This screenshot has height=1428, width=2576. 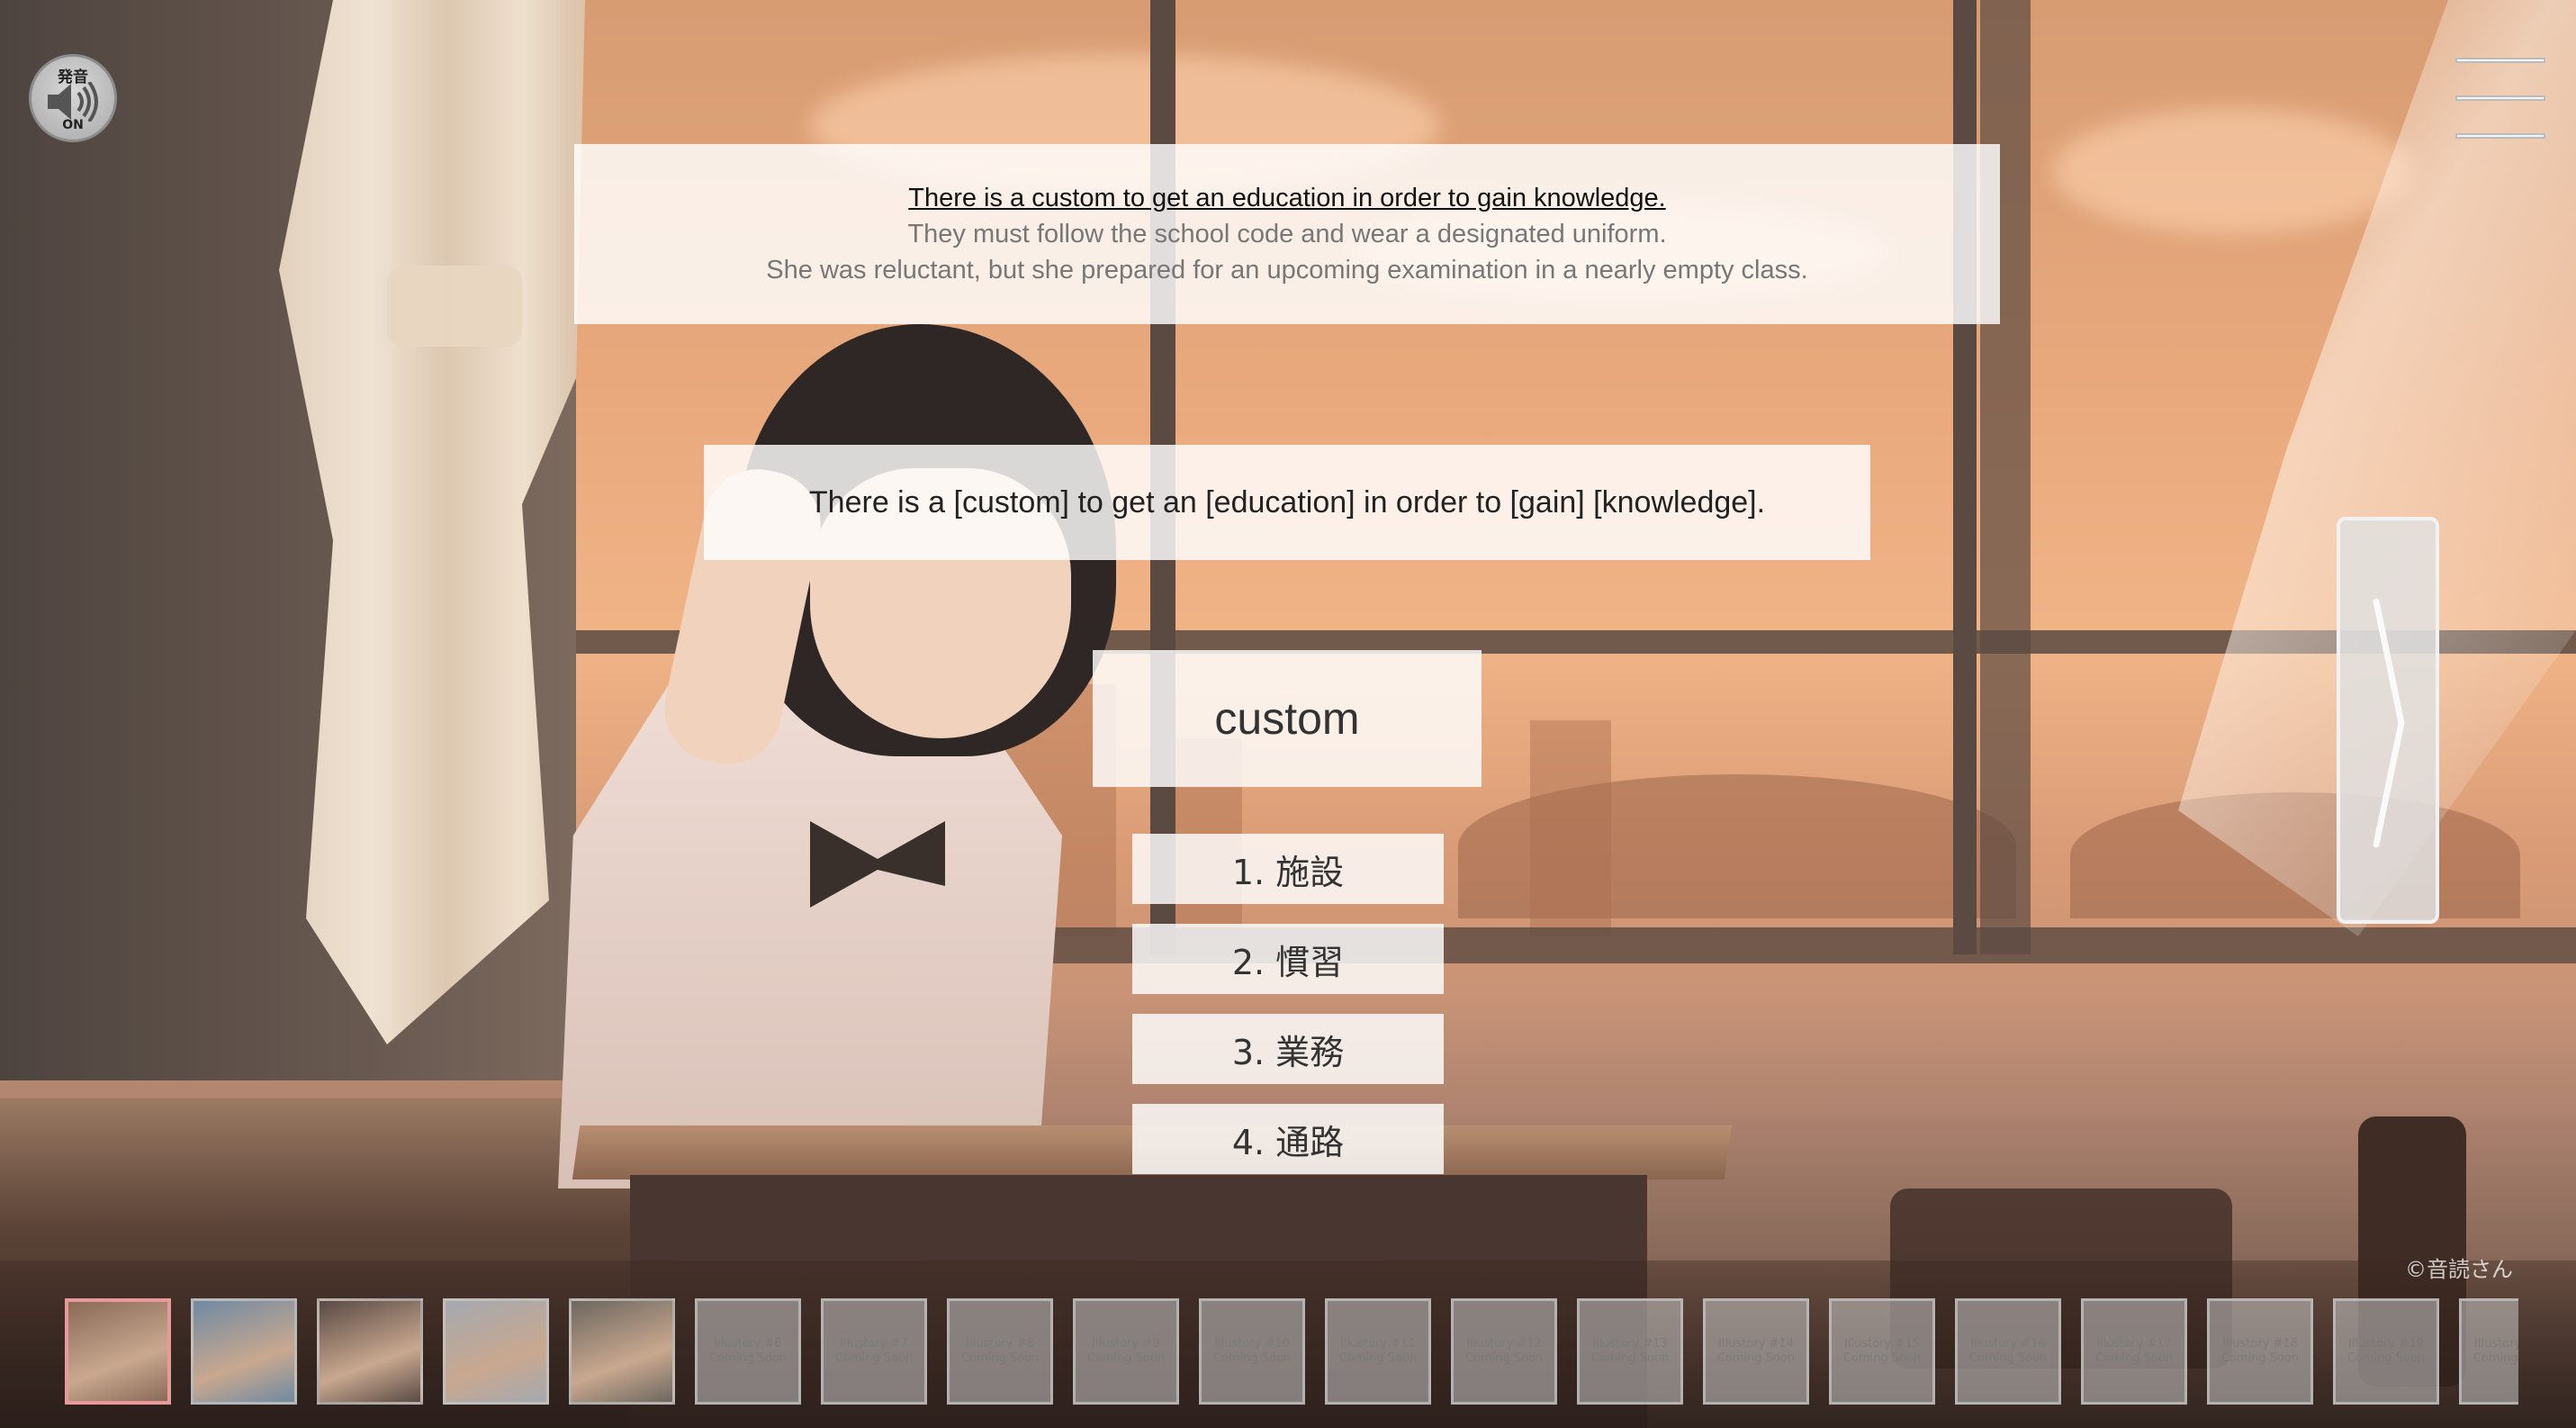 What do you see at coordinates (1288, 1049) in the screenshot?
I see `choice-3-button: 3. 業務` at bounding box center [1288, 1049].